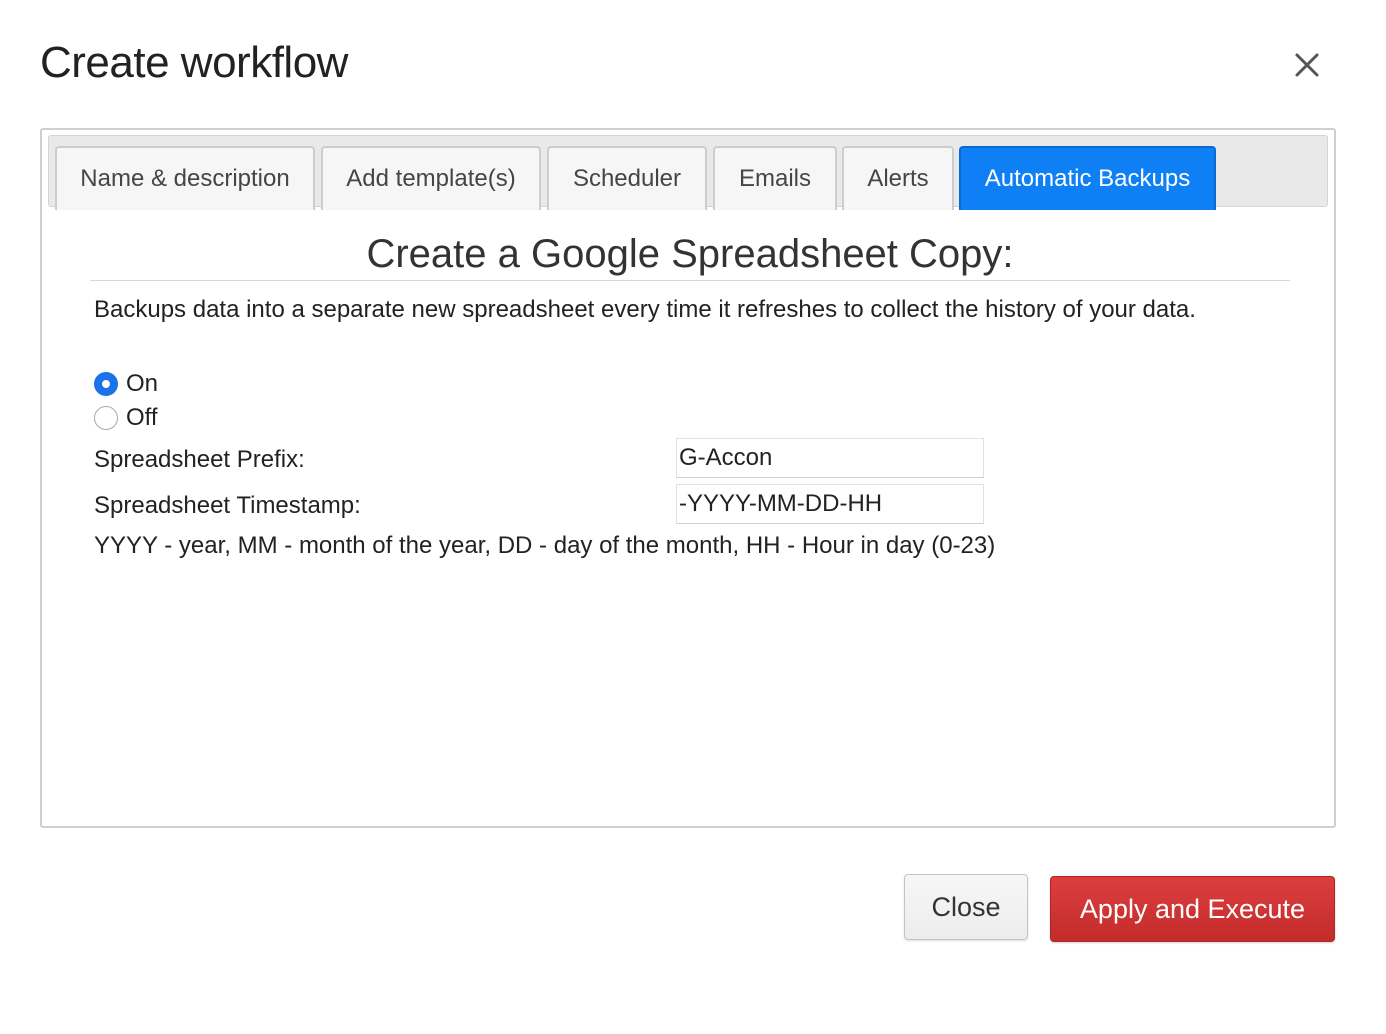 This screenshot has height=1034, width=1386. What do you see at coordinates (194, 62) in the screenshot?
I see `dialog-title: Create workflow` at bounding box center [194, 62].